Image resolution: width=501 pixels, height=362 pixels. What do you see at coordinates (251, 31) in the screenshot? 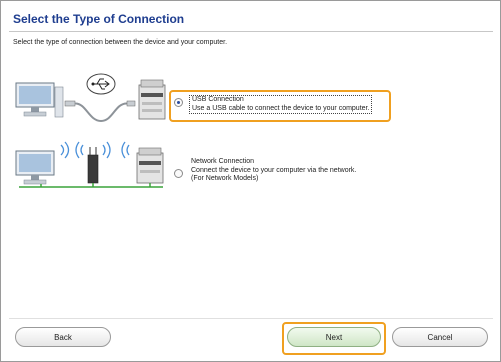
I see `title-divider` at bounding box center [251, 31].